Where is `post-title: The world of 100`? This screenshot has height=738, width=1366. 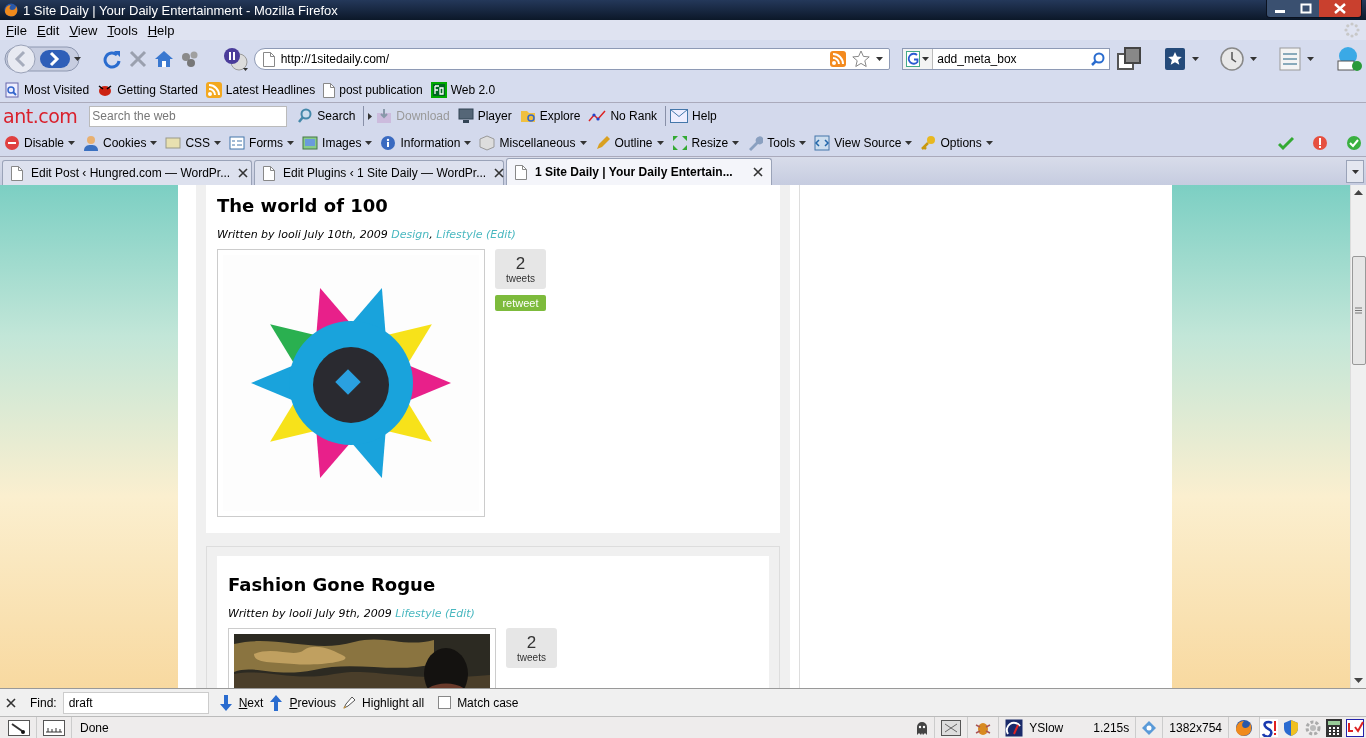
post-title: The world of 100 is located at coordinates (493, 202).